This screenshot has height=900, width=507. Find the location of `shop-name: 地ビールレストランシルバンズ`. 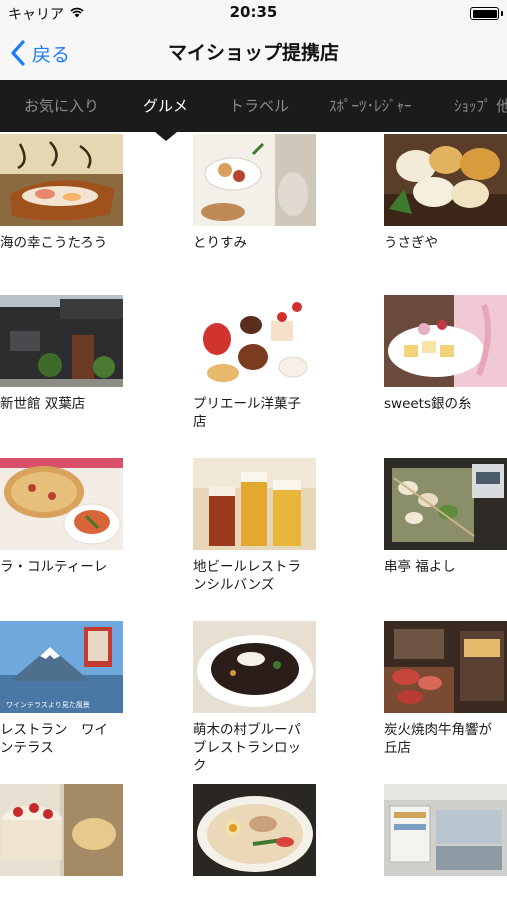

shop-name: 地ビールレストランシルバンズ is located at coordinates (247, 576).